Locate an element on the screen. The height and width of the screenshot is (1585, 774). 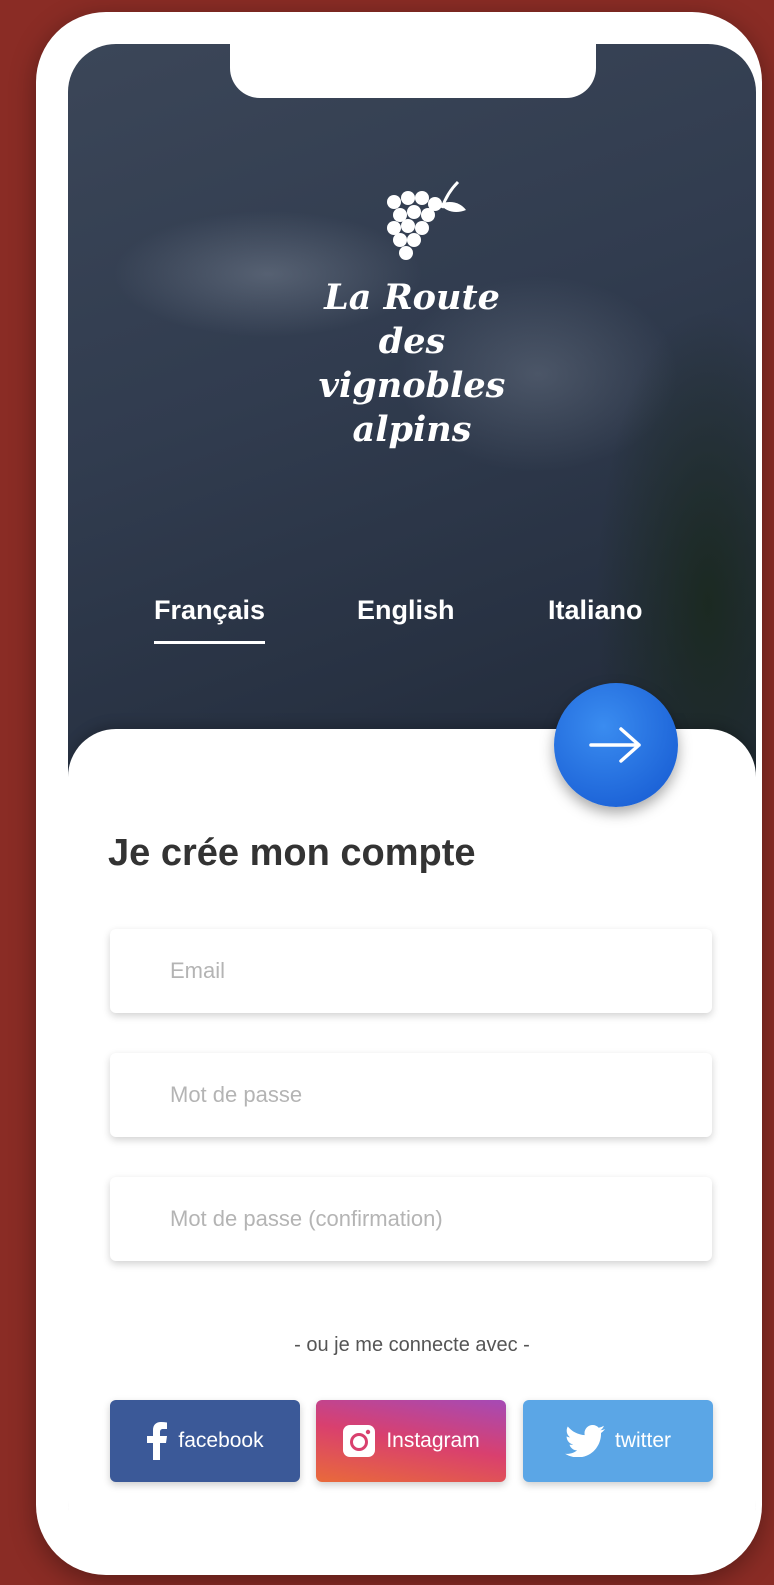
twitter-login-button: twitter is located at coordinates (618, 1441).